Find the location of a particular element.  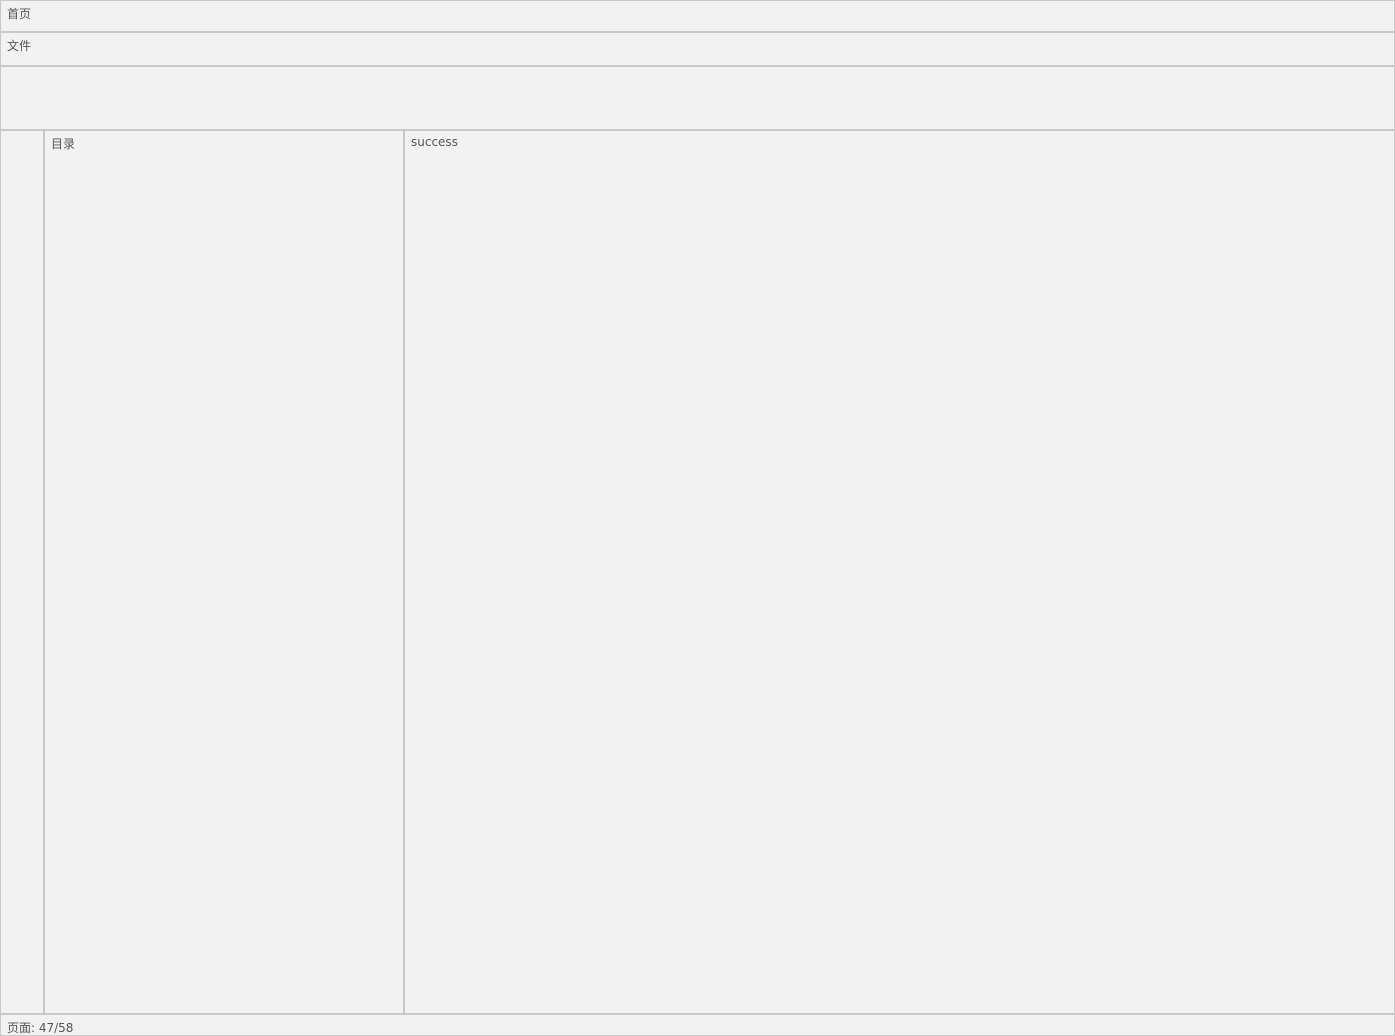

status-bar: 页面: 47/58 is located at coordinates (697, 1025).